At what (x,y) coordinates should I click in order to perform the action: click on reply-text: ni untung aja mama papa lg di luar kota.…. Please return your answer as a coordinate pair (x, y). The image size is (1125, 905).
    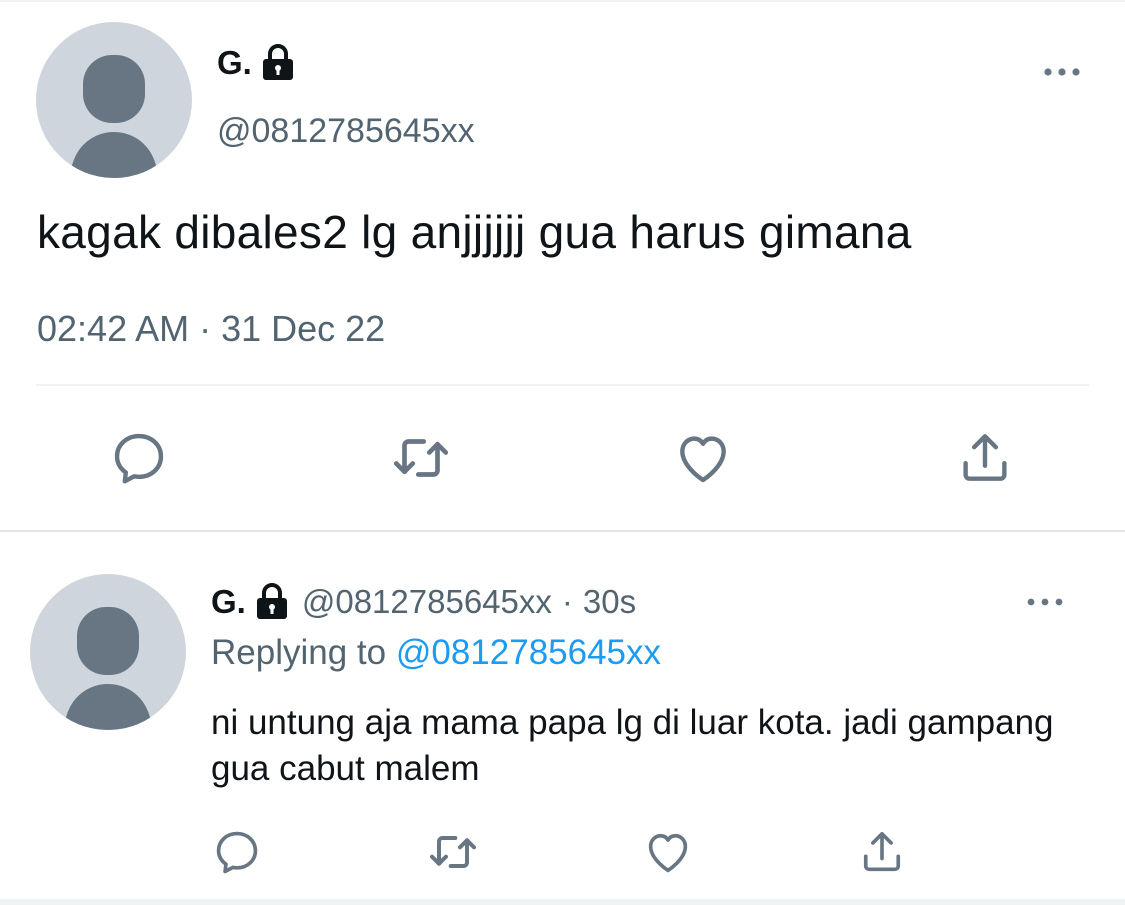
    Looking at the image, I should click on (632, 745).